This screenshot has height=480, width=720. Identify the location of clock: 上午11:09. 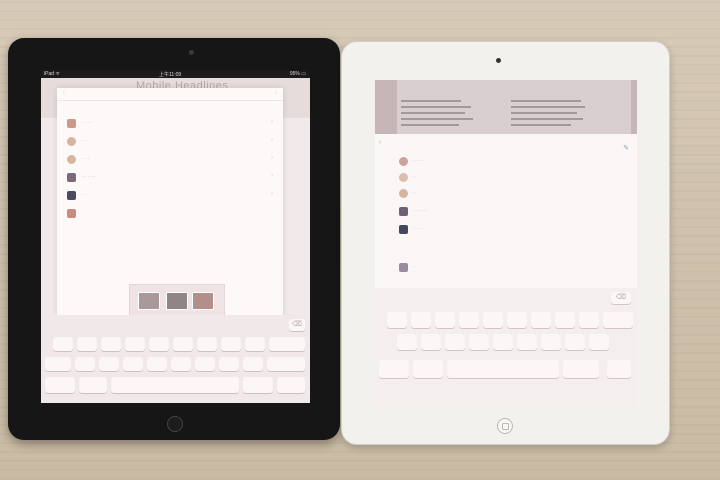
(170, 75).